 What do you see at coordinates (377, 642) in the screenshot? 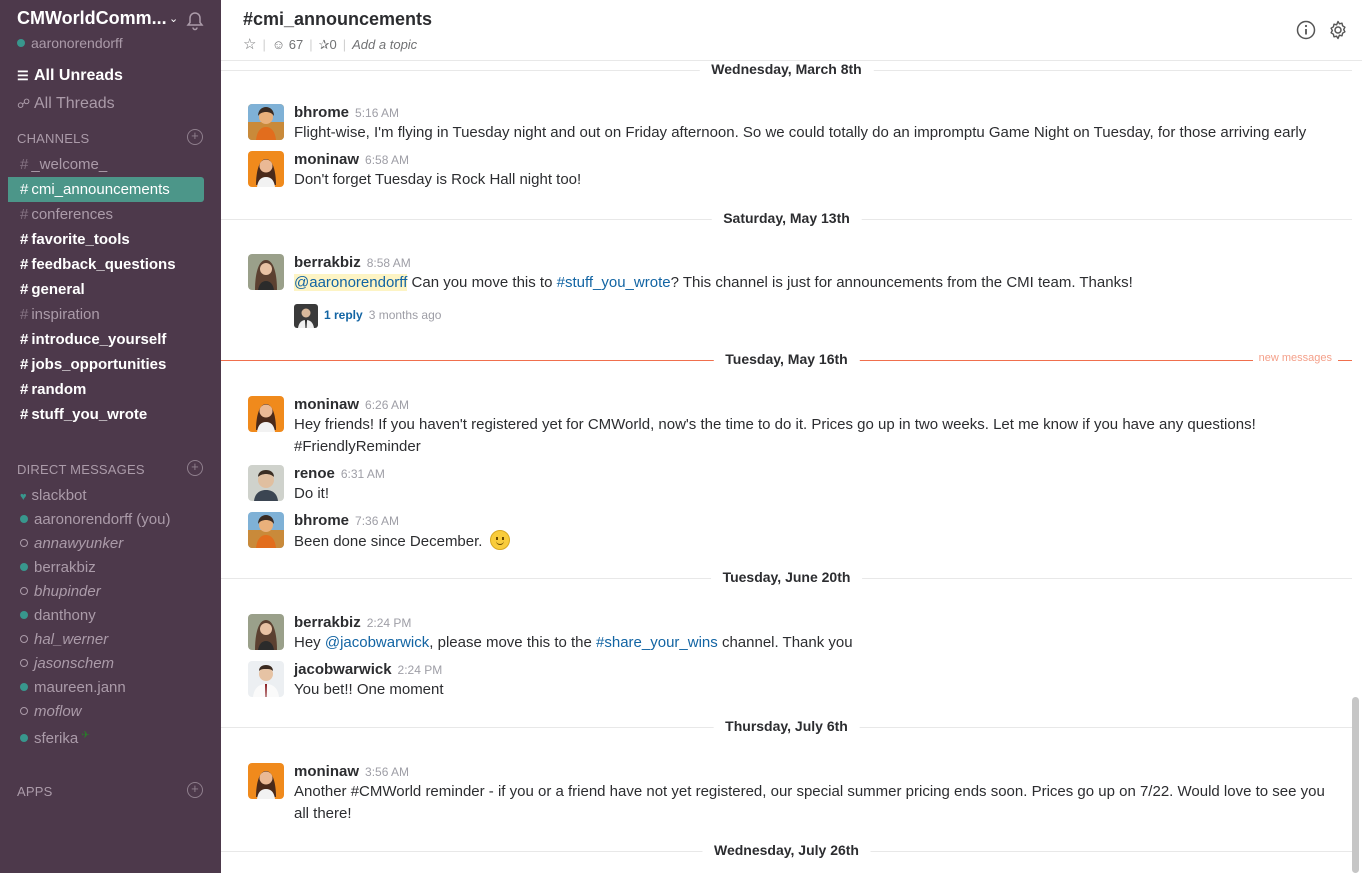
I see `user-mention: @jacobwarwick` at bounding box center [377, 642].